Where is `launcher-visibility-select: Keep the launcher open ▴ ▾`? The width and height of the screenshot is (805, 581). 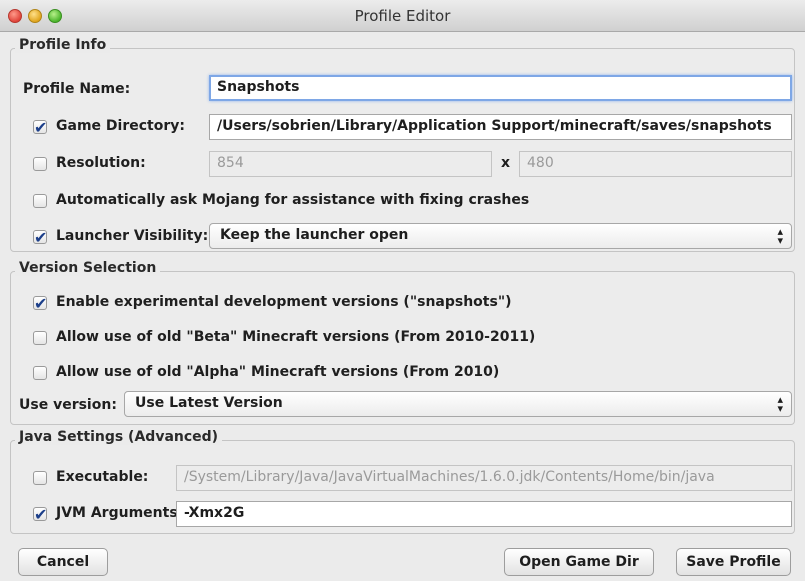
launcher-visibility-select: Keep the launcher open ▴ ▾ is located at coordinates (500, 236).